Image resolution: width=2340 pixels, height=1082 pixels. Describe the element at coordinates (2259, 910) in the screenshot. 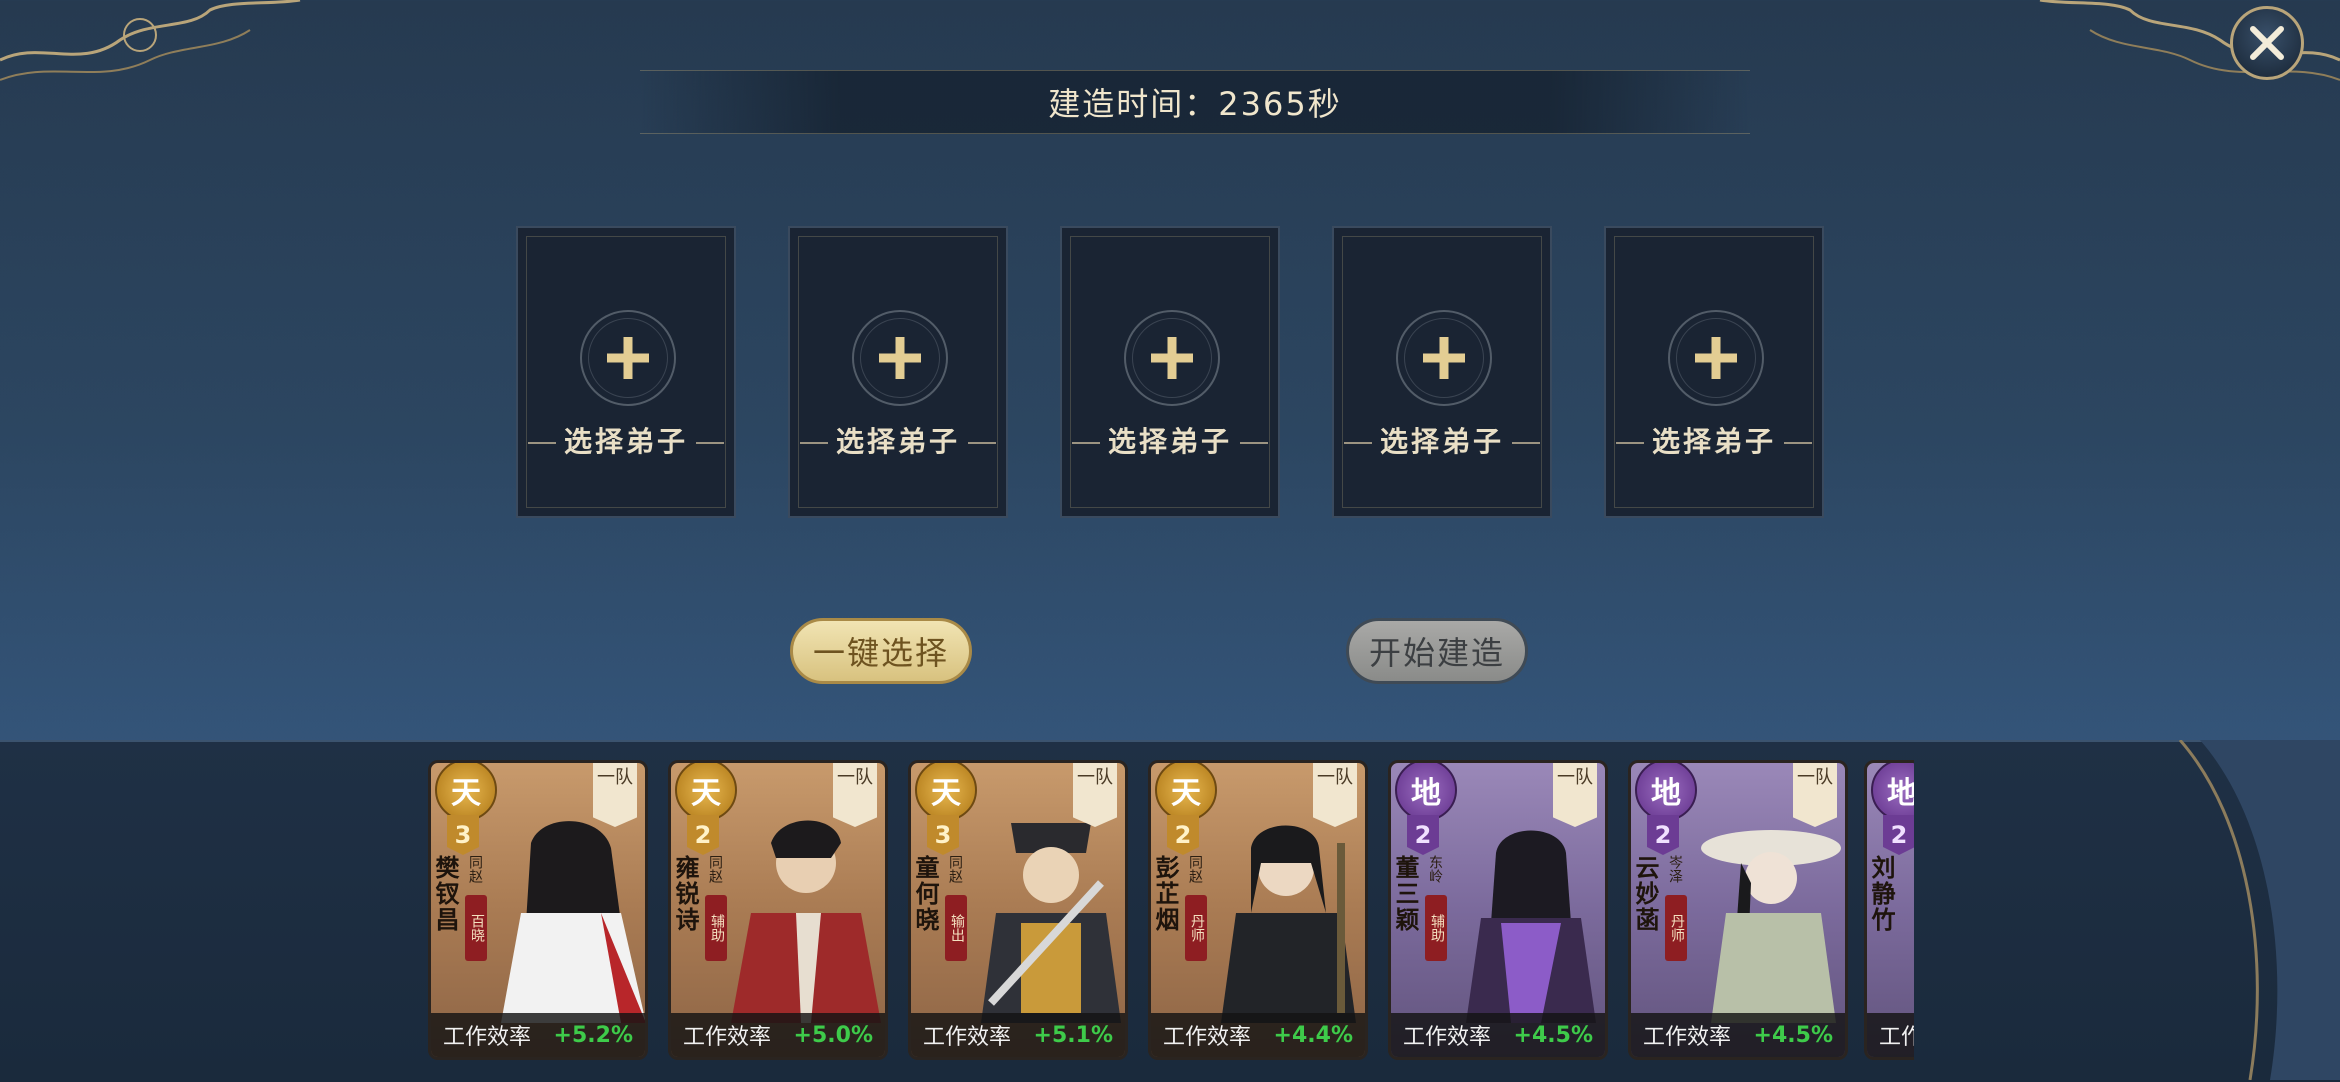

I see `tray-scroll-arc` at that location.